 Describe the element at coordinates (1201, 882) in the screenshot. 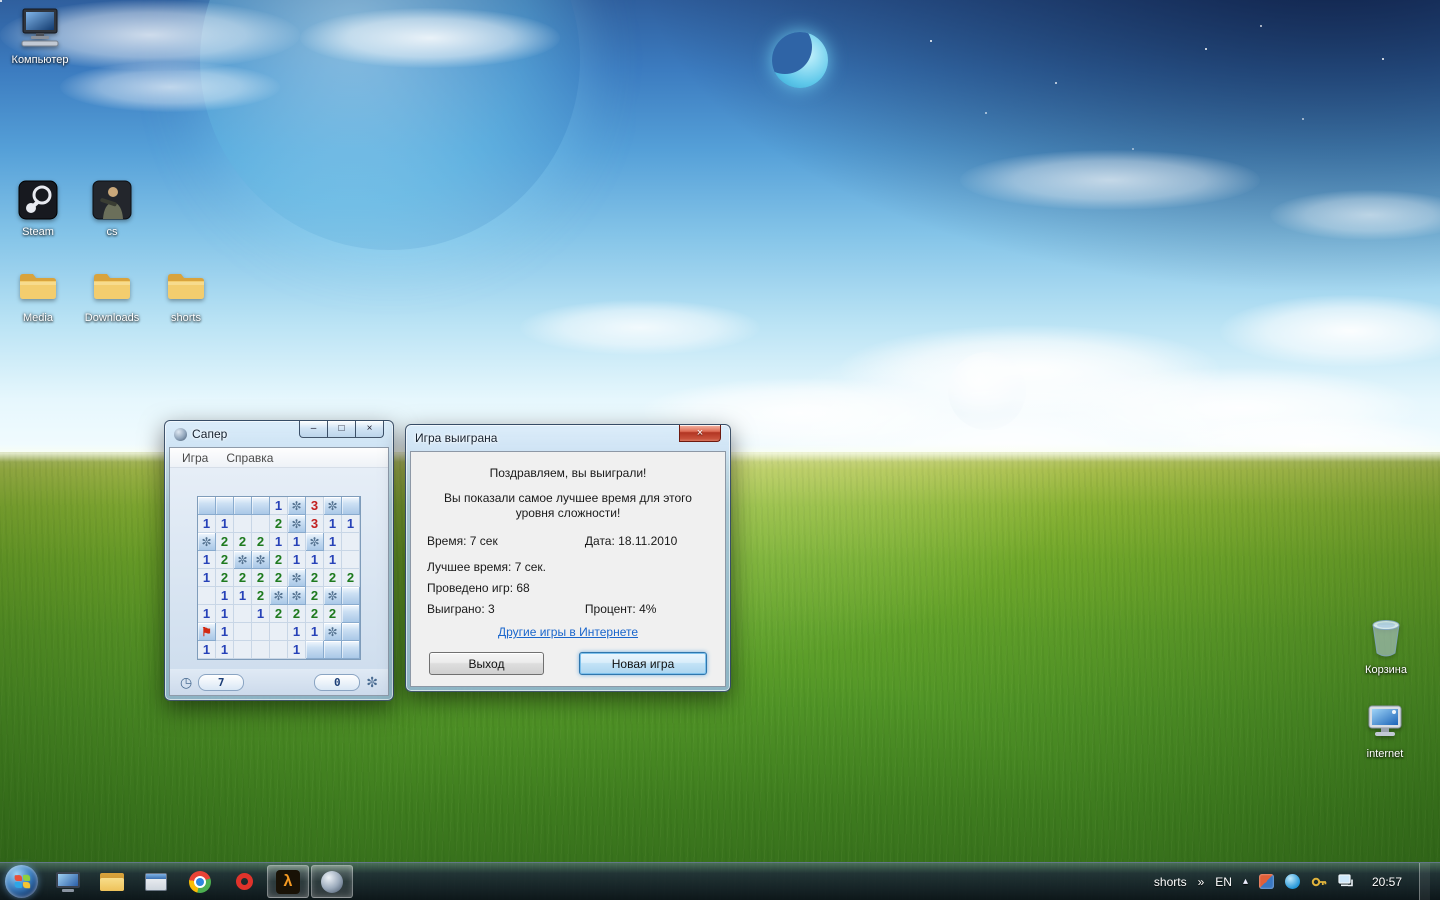

I see `toolbar-chevron-icon: »` at that location.